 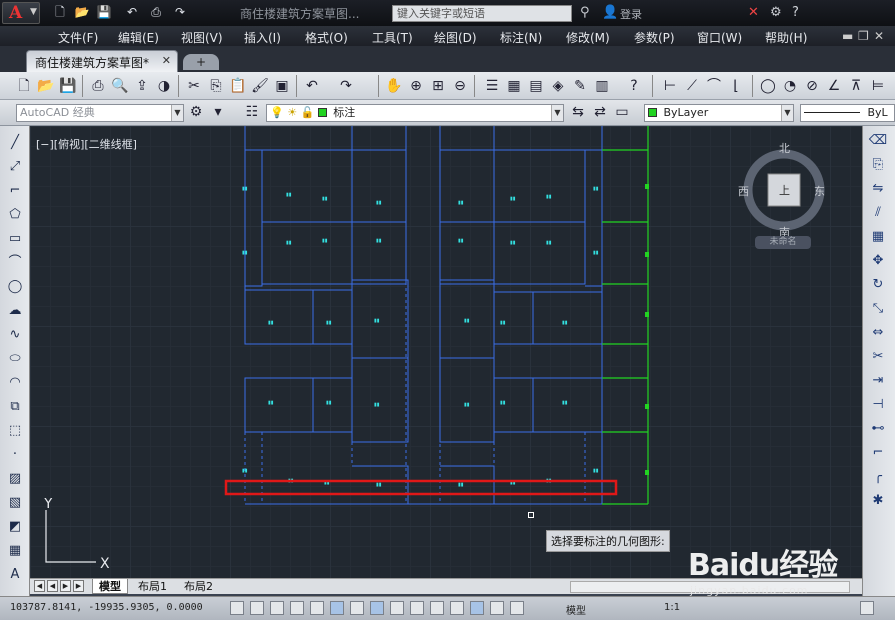 What do you see at coordinates (768, 86) in the screenshot?
I see `radius-icon: ◯` at bounding box center [768, 86].